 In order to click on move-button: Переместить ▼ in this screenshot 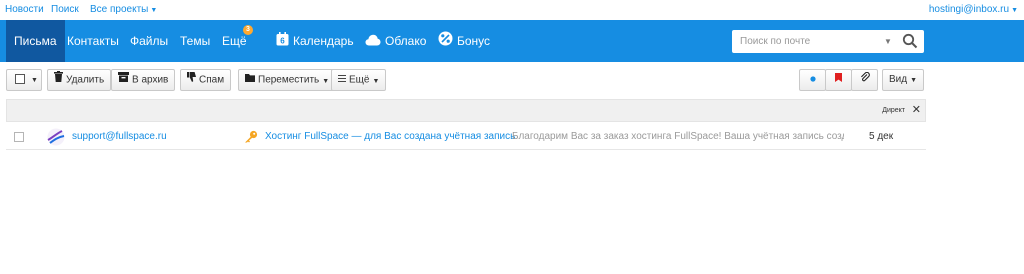, I will do `click(287, 80)`.